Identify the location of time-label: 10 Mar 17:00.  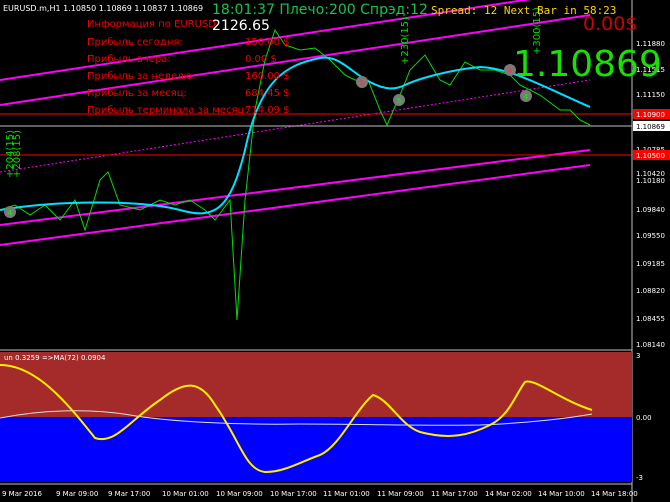
(293, 494).